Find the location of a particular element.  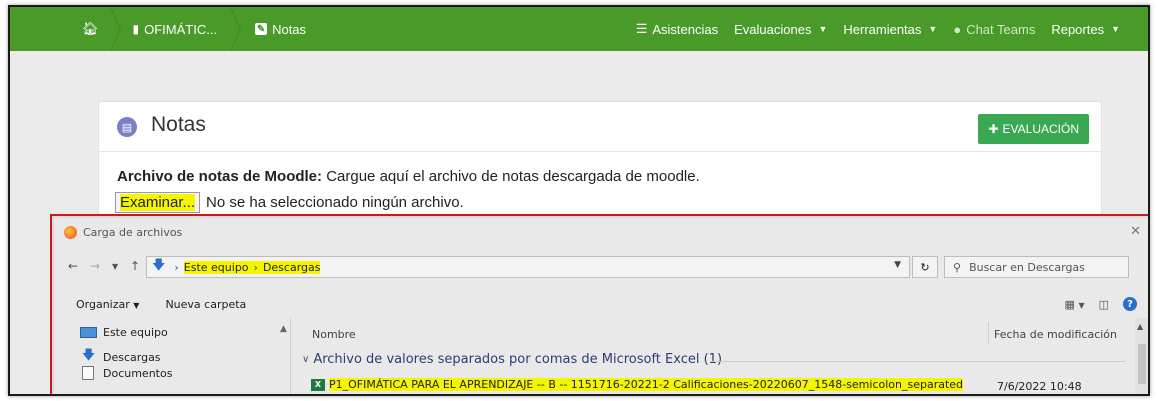

dialog-toolbar: Organizar ▼ Nueva carpeta ▦ ▼ ◫ ? is located at coordinates (601, 304).